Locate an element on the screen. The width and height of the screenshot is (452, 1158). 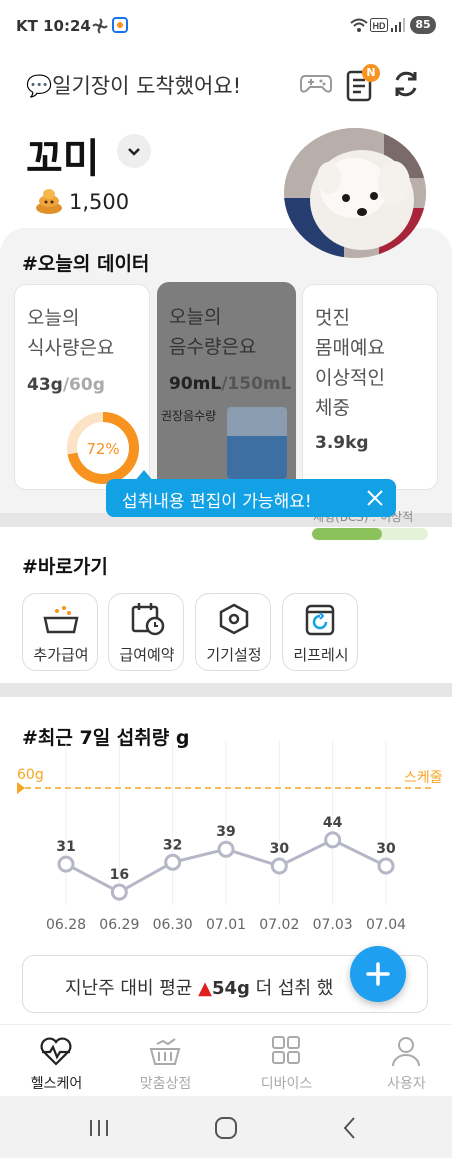
x-tick-label: 06.28 is located at coordinates (66, 925).